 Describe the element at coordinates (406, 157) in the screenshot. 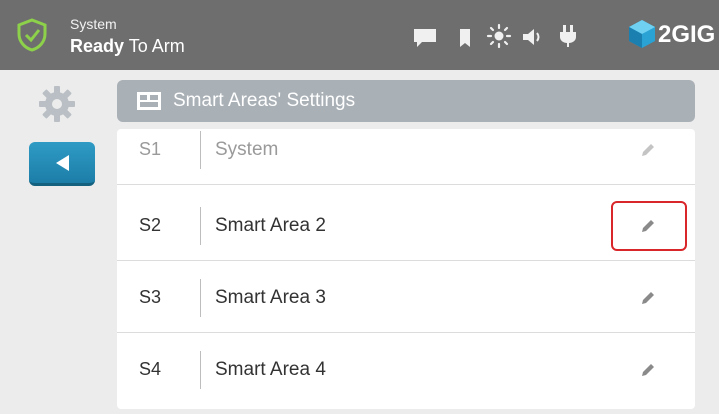

I see `list-item-s1: S1 System` at that location.